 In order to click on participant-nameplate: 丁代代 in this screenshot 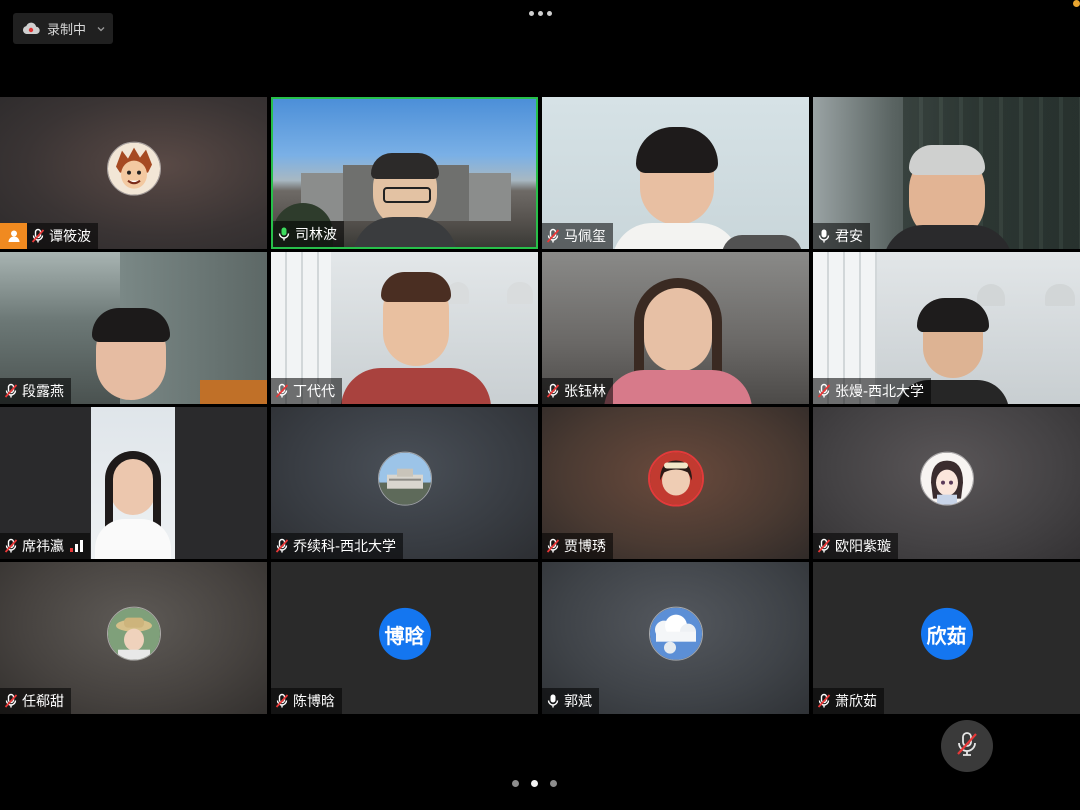, I will do `click(306, 391)`.